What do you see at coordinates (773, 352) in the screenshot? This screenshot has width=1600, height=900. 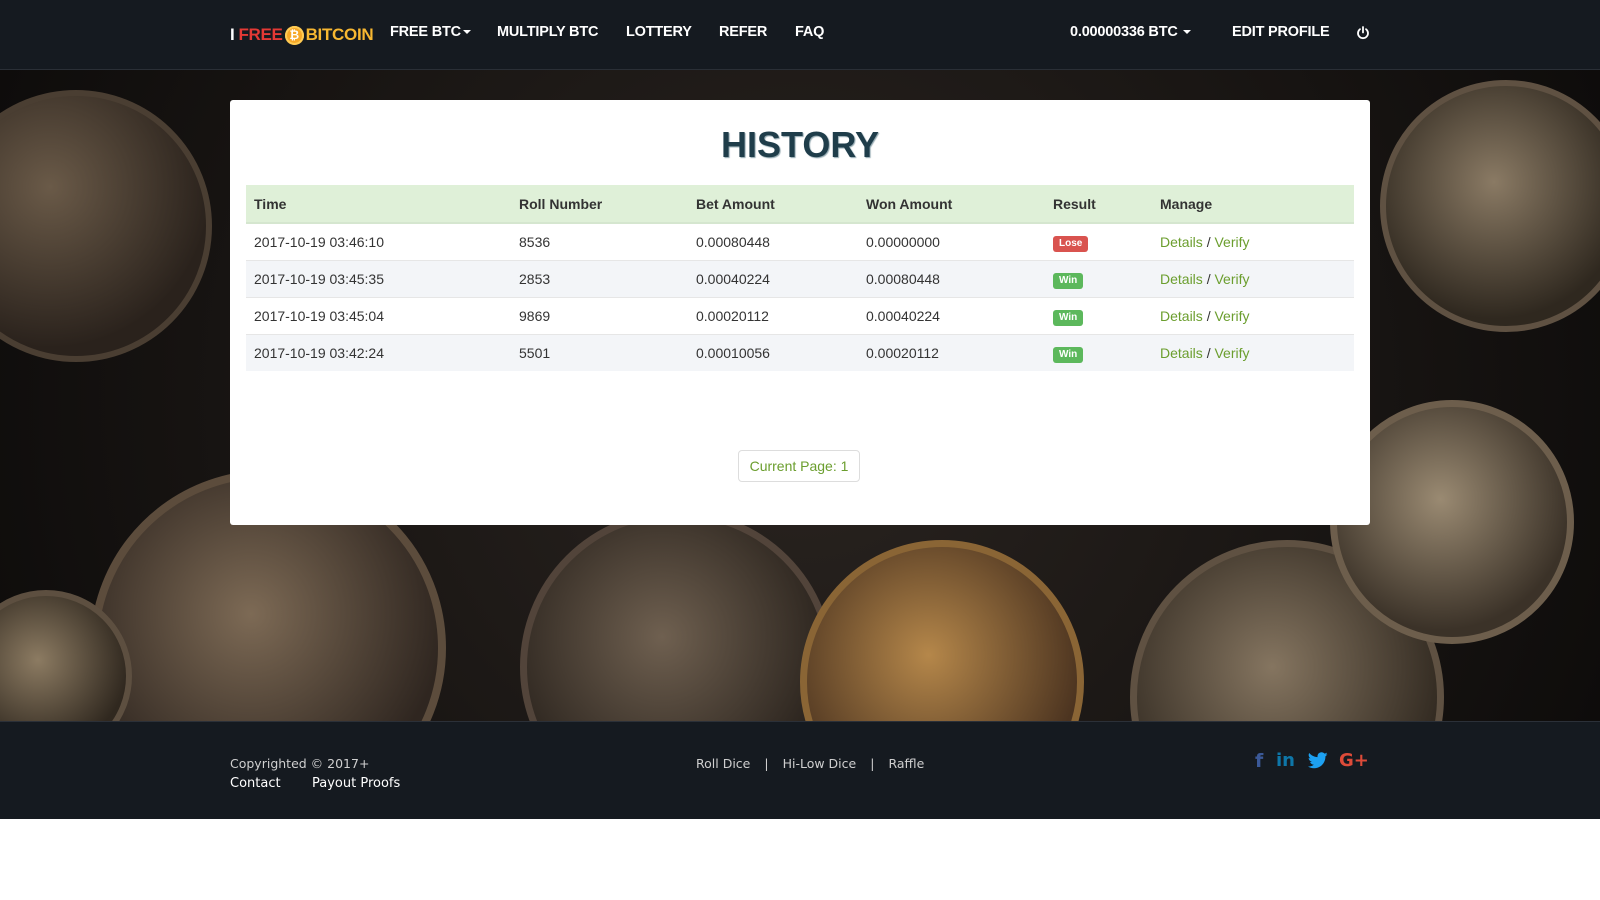 I see `cell-bet-amount: 0.00010056` at bounding box center [773, 352].